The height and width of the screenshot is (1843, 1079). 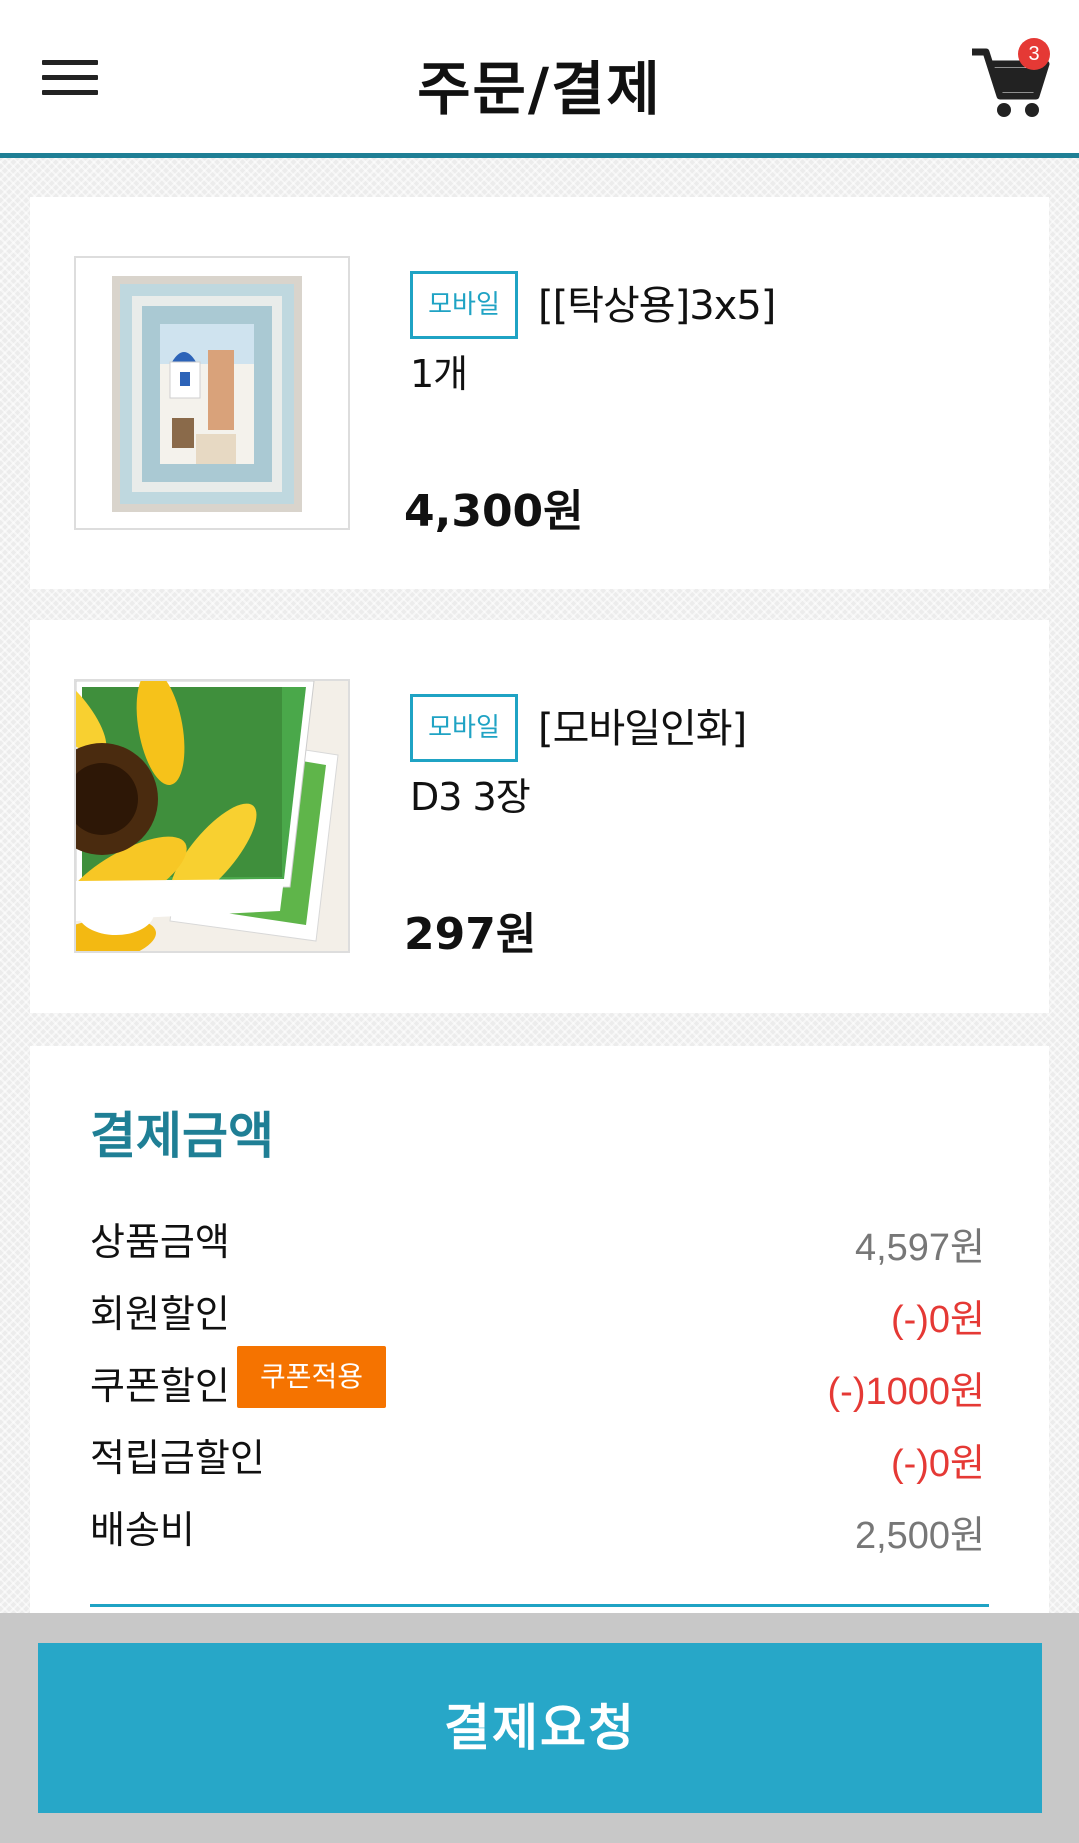 What do you see at coordinates (470, 797) in the screenshot?
I see `product-quantity: D3 3장` at bounding box center [470, 797].